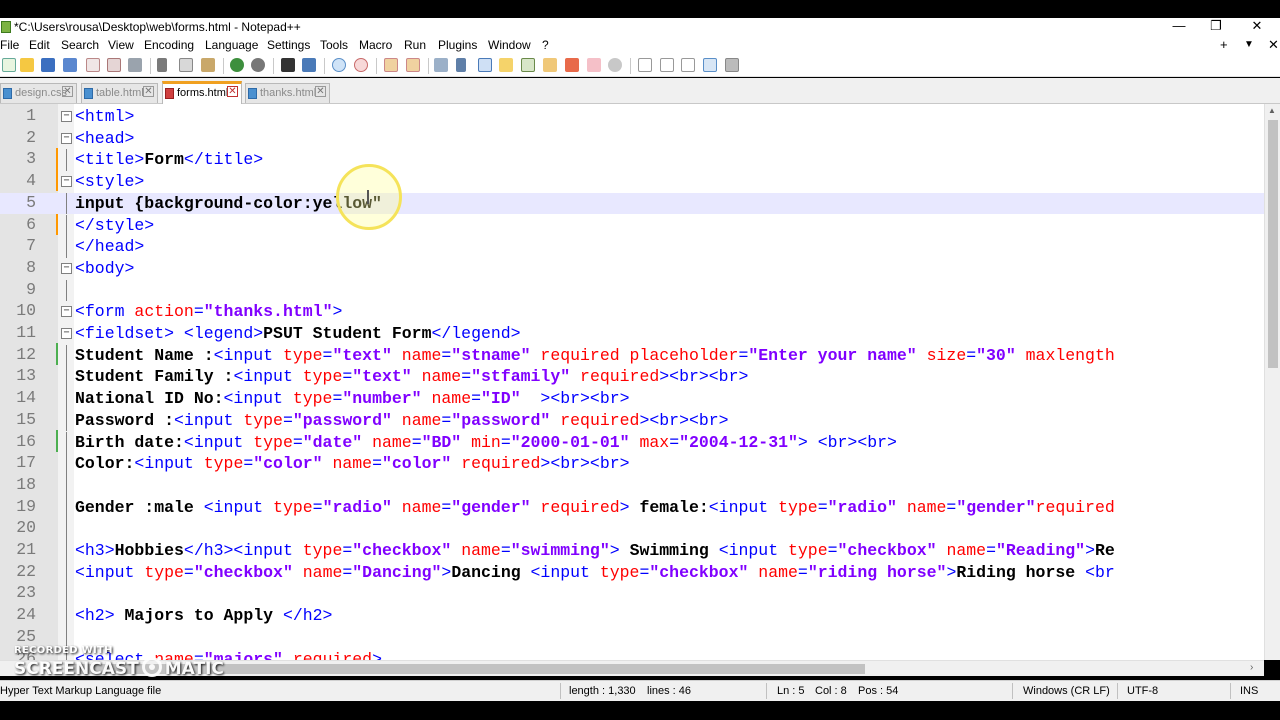 The height and width of the screenshot is (720, 1280). I want to click on folder-as-workspace-icon, so click(572, 65).